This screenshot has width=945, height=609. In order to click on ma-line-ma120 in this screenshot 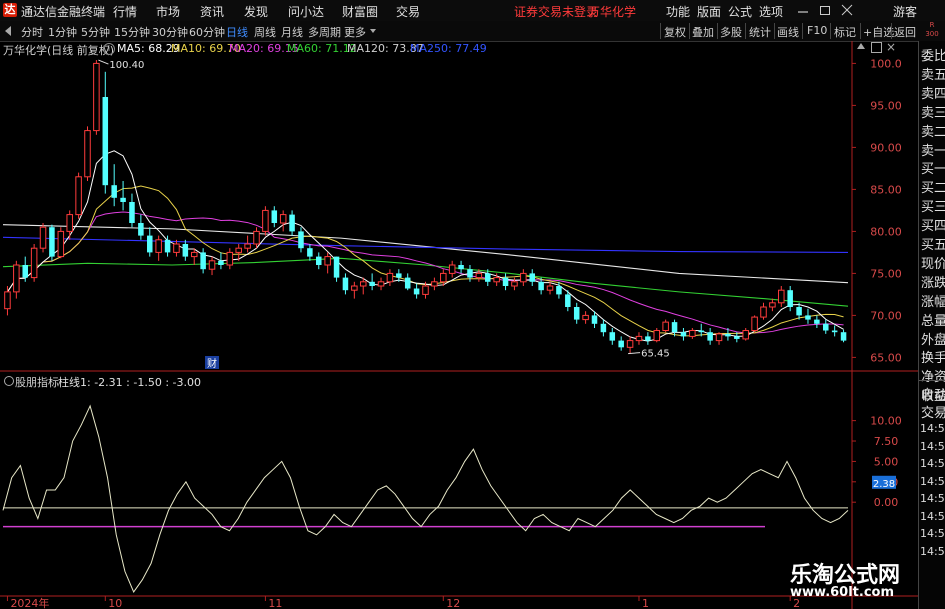, I will do `click(425, 254)`.